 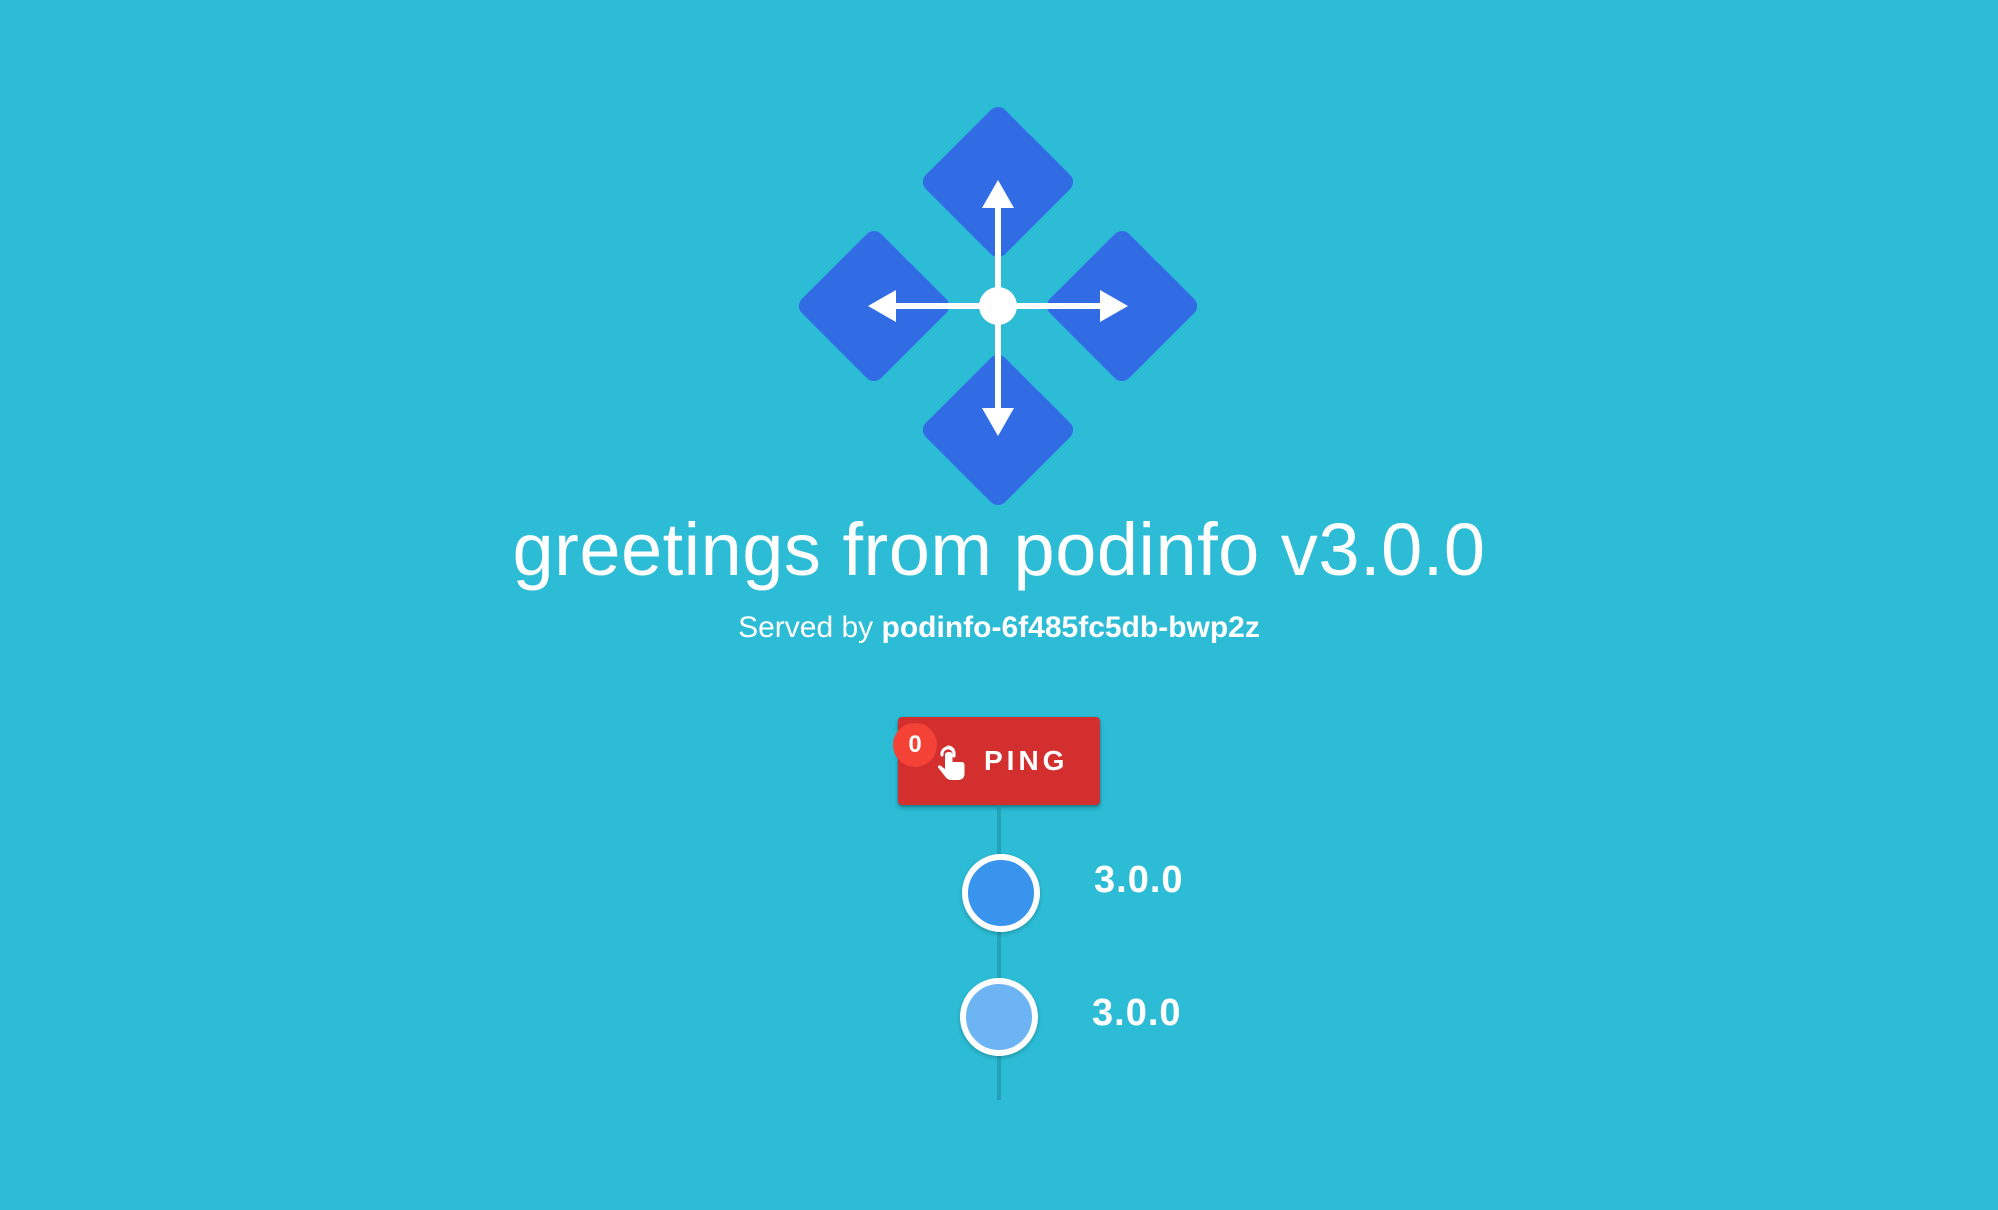 I want to click on pod-hostname: podinfo-6f485fc5db-bwp2z, so click(x=1070, y=627).